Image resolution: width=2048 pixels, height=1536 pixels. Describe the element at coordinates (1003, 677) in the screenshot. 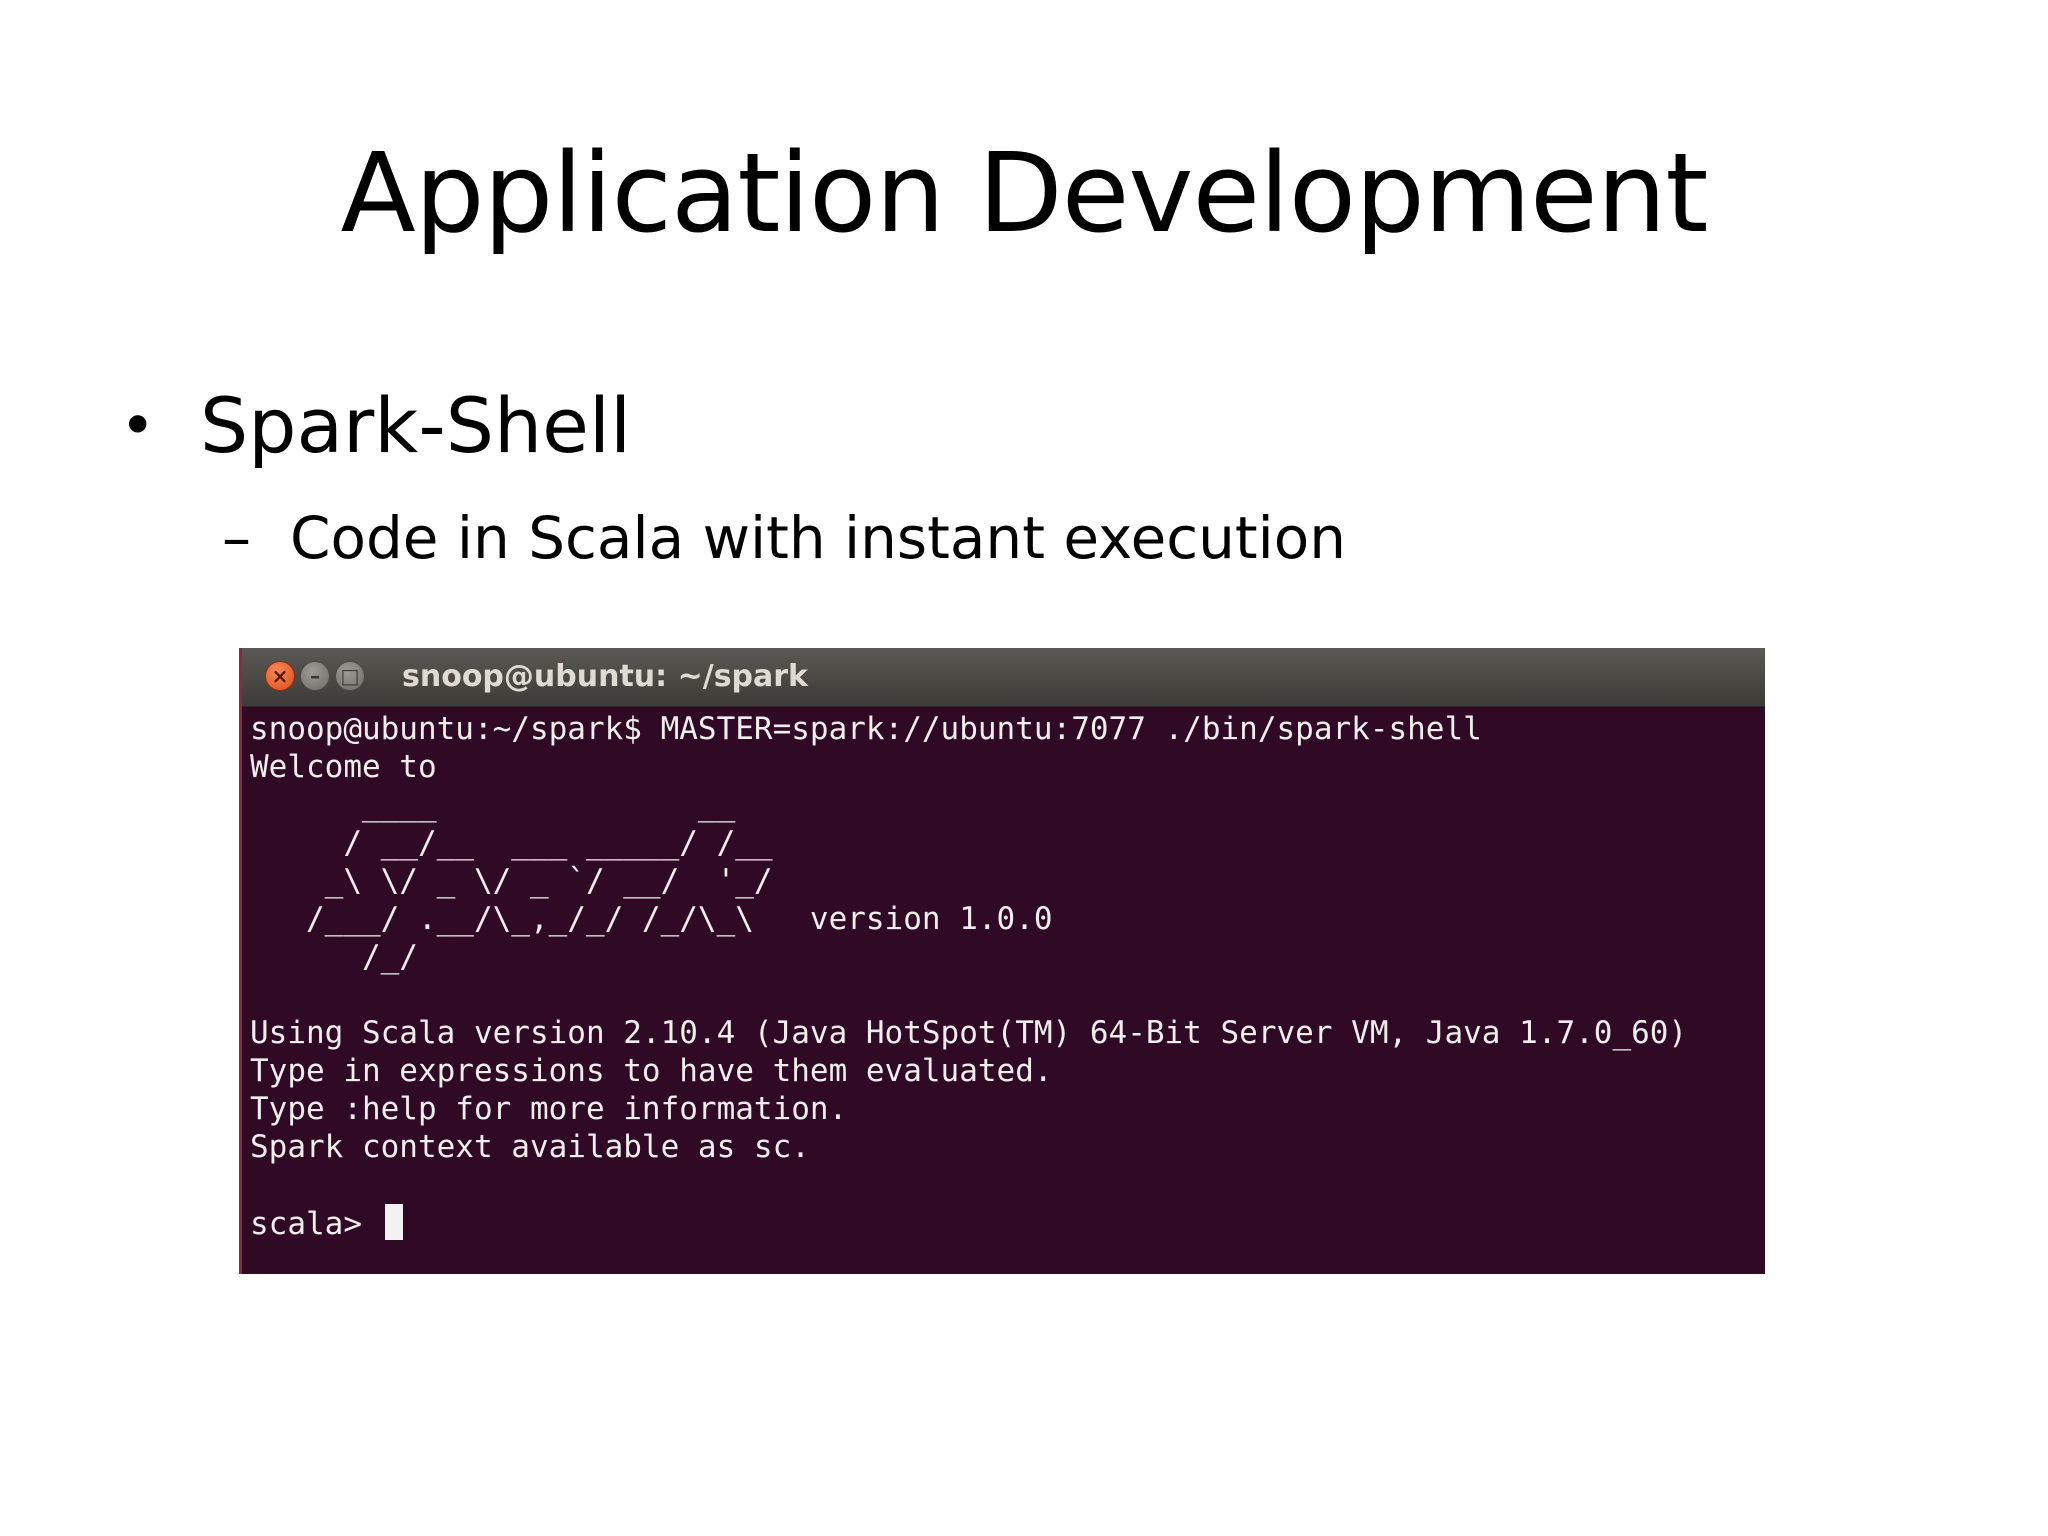

I see `terminal-titlebar: × – □ snoop@ubuntu: ~/spark` at that location.